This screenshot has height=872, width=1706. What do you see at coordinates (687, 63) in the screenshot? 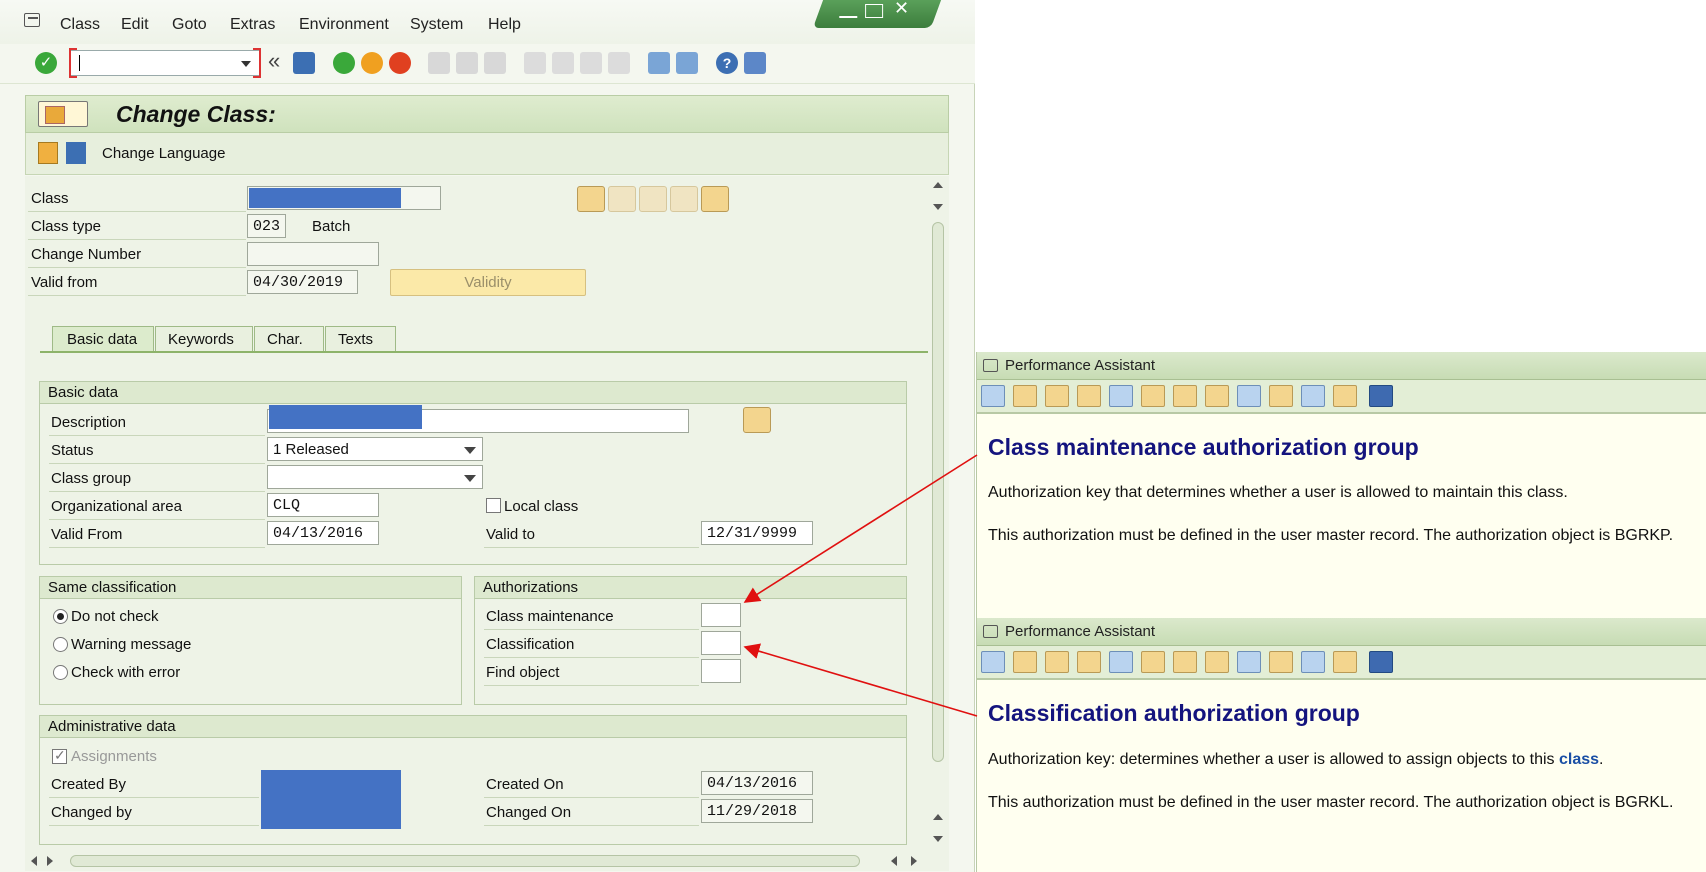
I see `shortcut-icon` at bounding box center [687, 63].